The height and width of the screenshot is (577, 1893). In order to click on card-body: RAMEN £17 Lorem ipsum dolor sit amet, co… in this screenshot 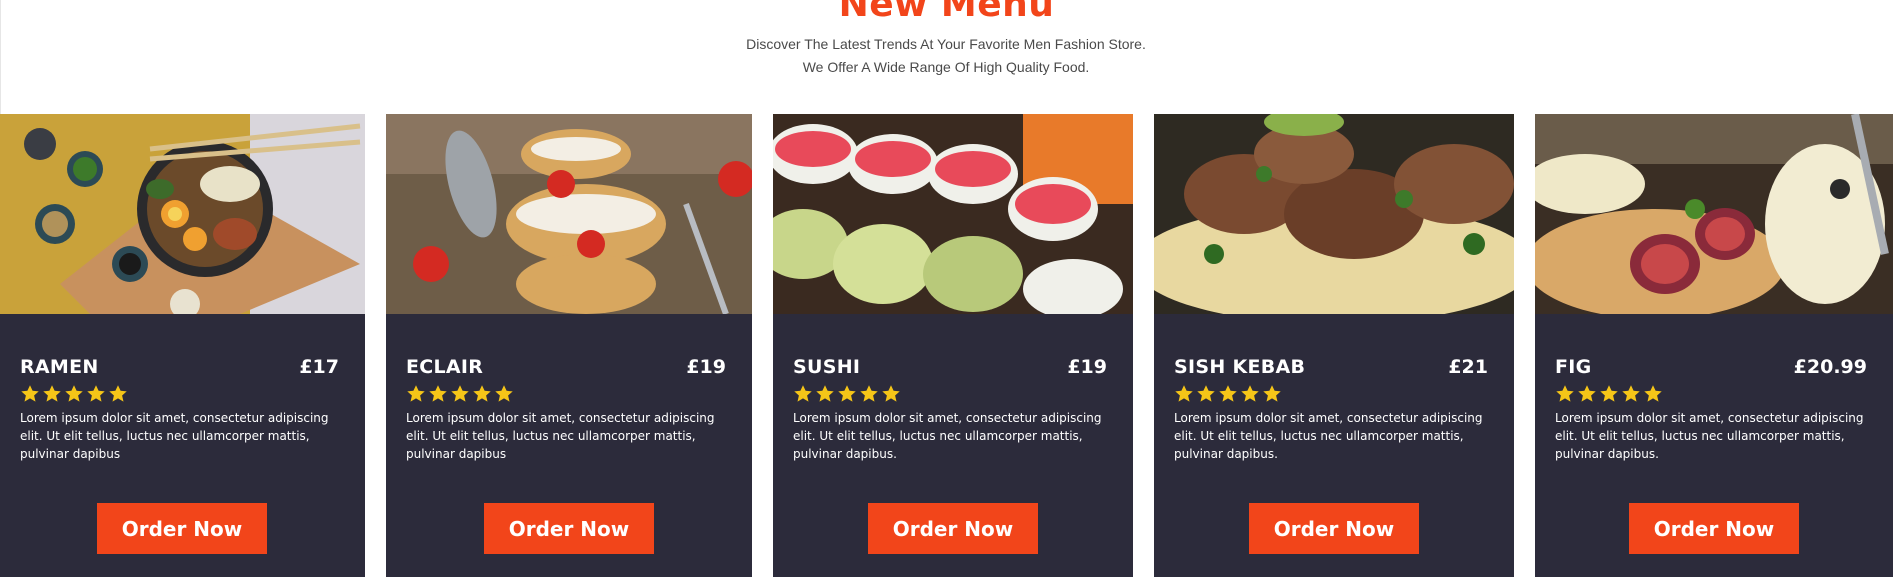, I will do `click(179, 410)`.